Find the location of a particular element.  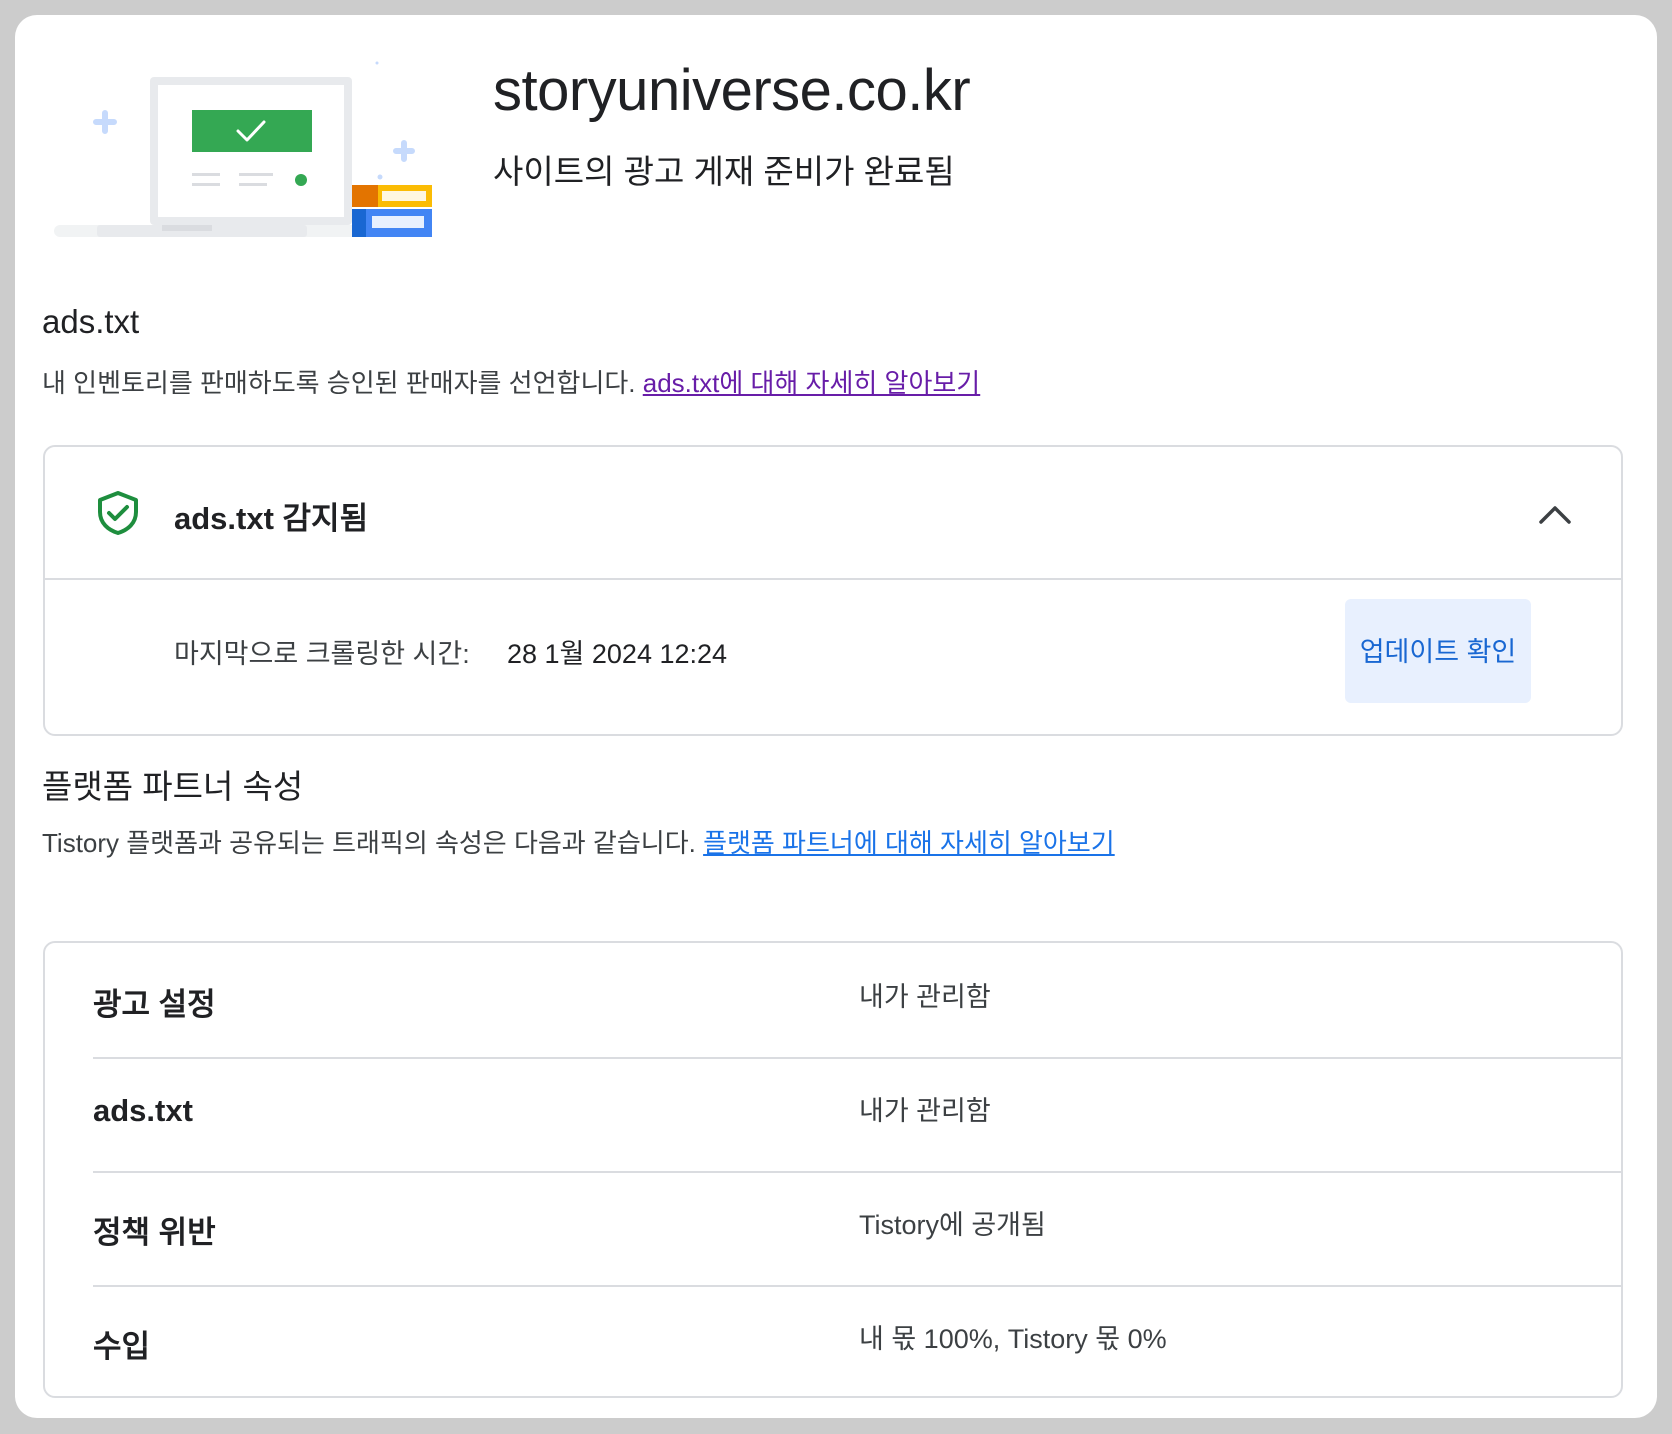

platform-partner-description-text: Tistory 플랫폼과 공유되는 트래픽의 속성은 다음과 같습니다. is located at coordinates (369, 843).